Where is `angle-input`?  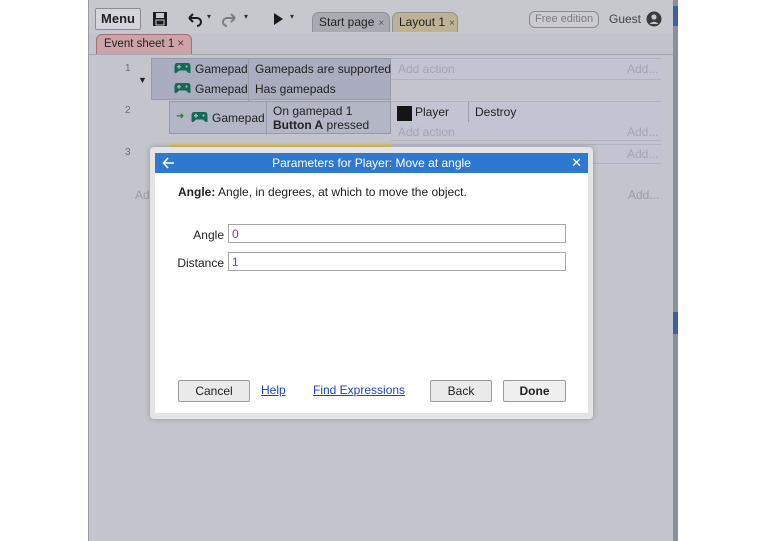 angle-input is located at coordinates (397, 233).